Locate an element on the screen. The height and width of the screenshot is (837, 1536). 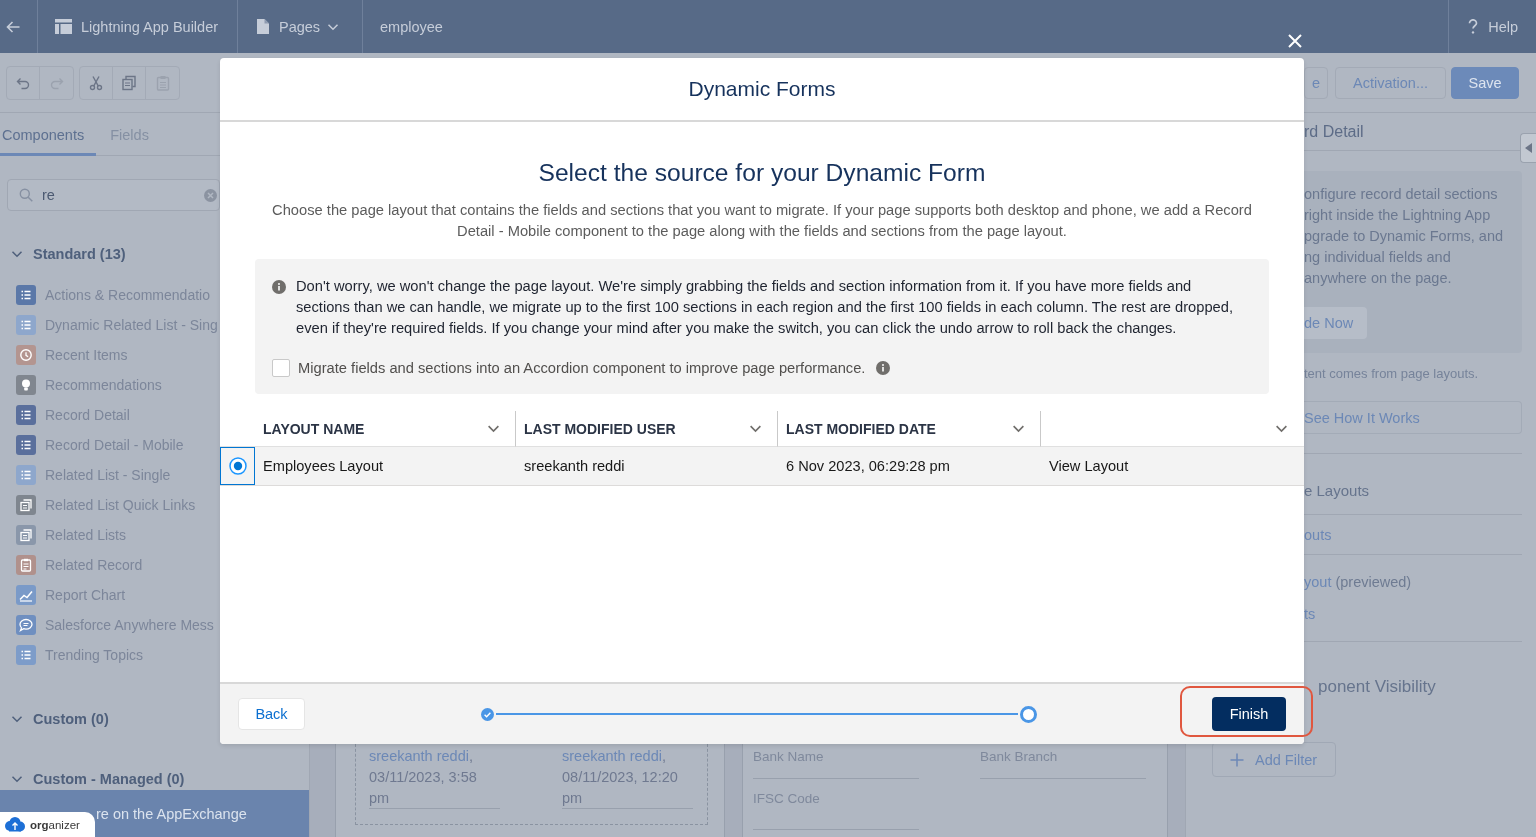
app-title: Lightning App Builder is located at coordinates (150, 26).